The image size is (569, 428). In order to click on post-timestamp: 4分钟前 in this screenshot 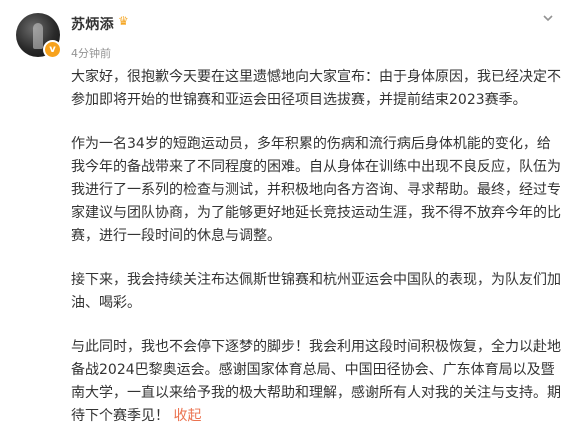, I will do `click(91, 53)`.